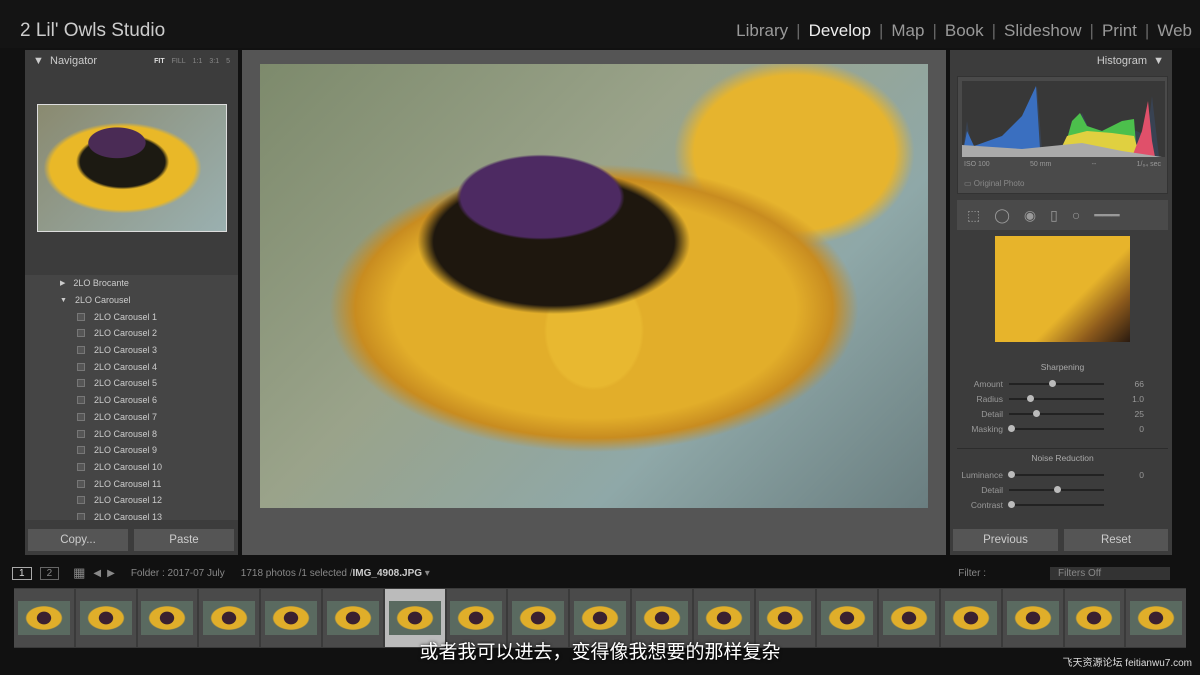 The image size is (1200, 675). I want to click on photo-count: 1718 photos /1 selected /, so click(296, 573).